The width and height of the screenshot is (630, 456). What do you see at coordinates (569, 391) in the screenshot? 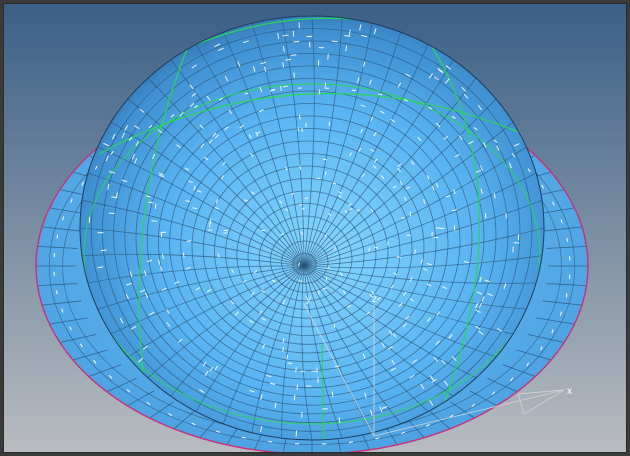
I see `triad-x-label: x` at bounding box center [569, 391].